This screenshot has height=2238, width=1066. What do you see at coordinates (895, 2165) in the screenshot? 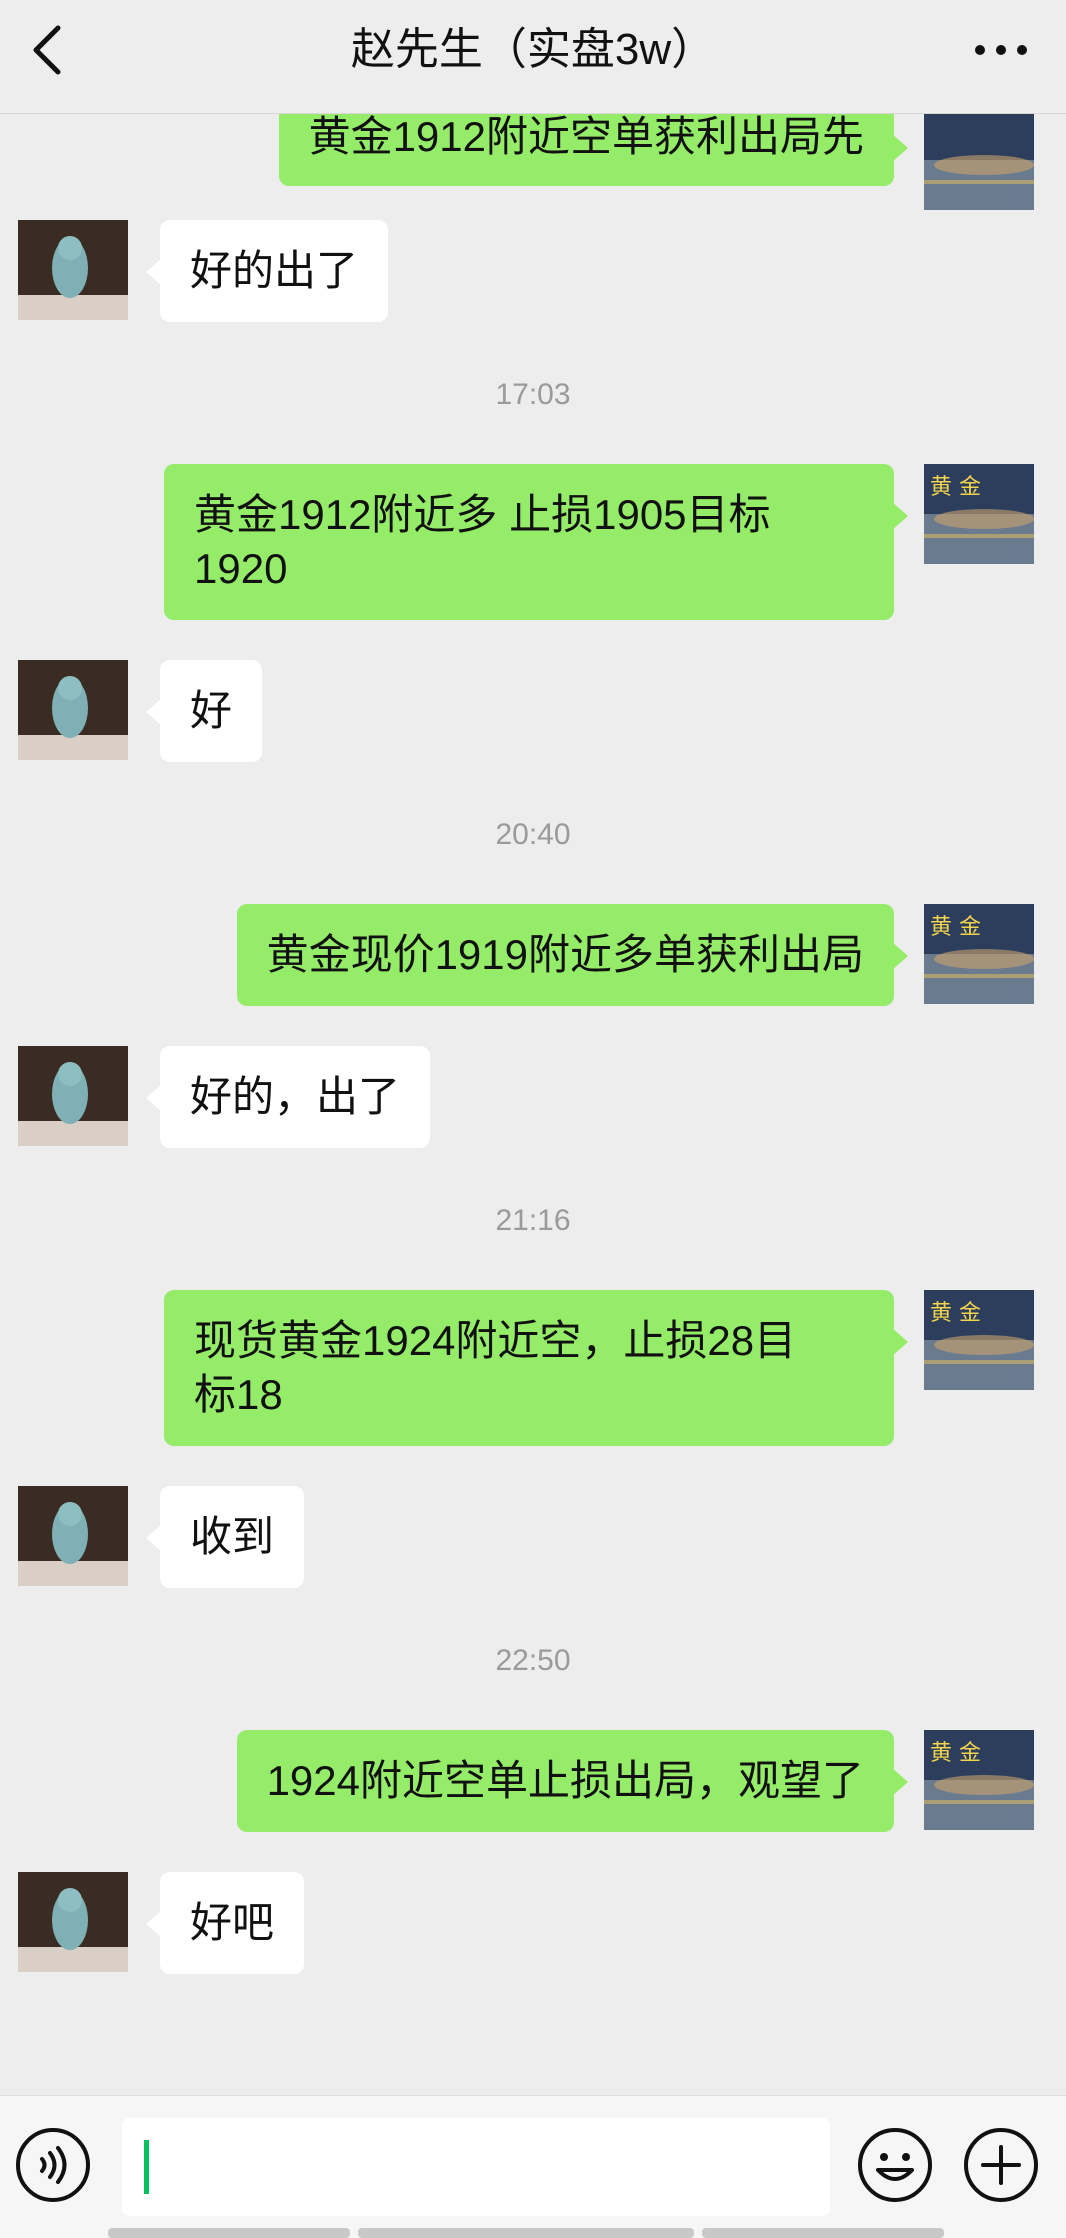
I see `emoji-icon` at bounding box center [895, 2165].